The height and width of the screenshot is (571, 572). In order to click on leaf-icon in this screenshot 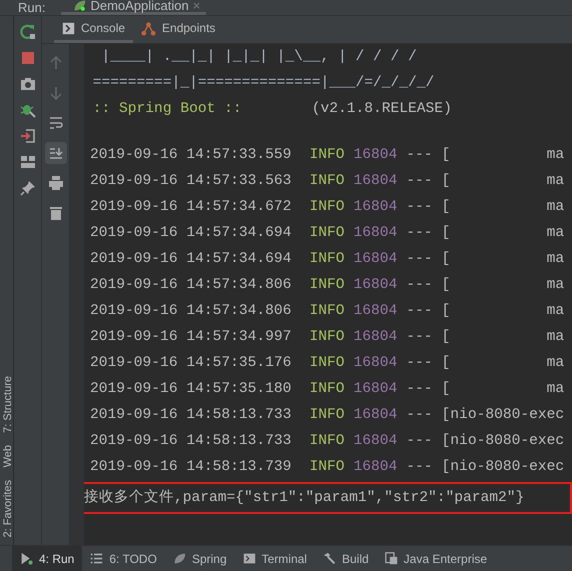, I will do `click(179, 558)`.